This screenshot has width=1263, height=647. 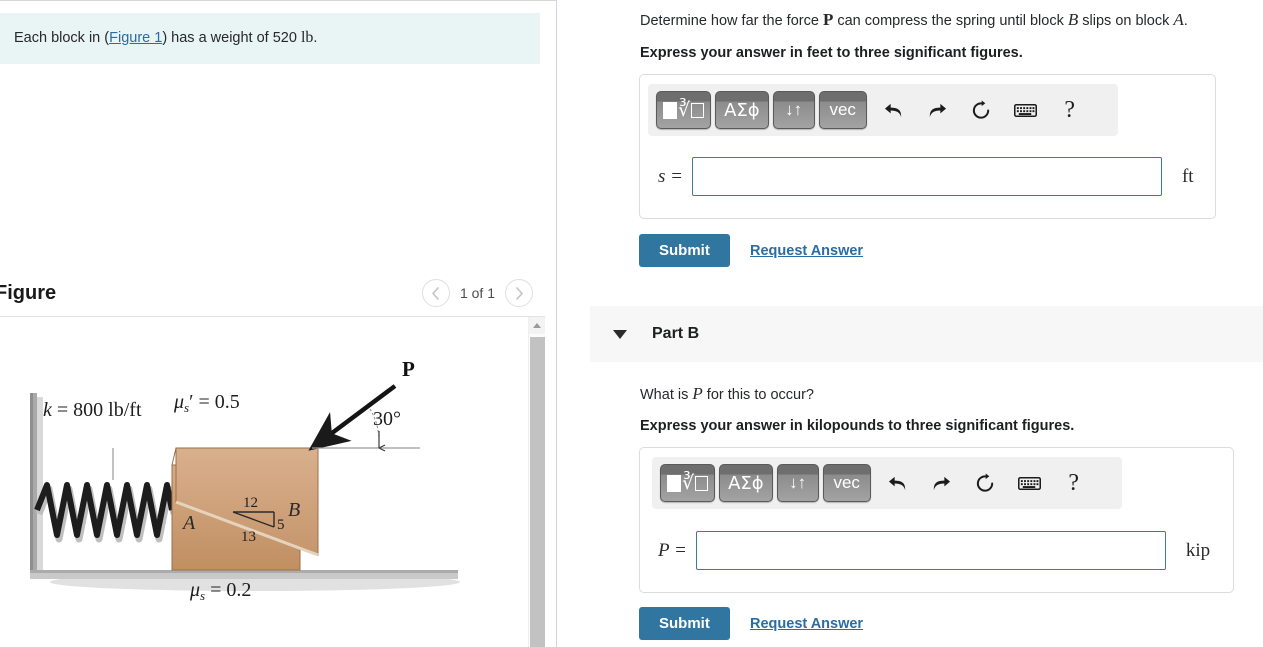 What do you see at coordinates (731, 21) in the screenshot?
I see `qa-seg1: Determine how far the force` at bounding box center [731, 21].